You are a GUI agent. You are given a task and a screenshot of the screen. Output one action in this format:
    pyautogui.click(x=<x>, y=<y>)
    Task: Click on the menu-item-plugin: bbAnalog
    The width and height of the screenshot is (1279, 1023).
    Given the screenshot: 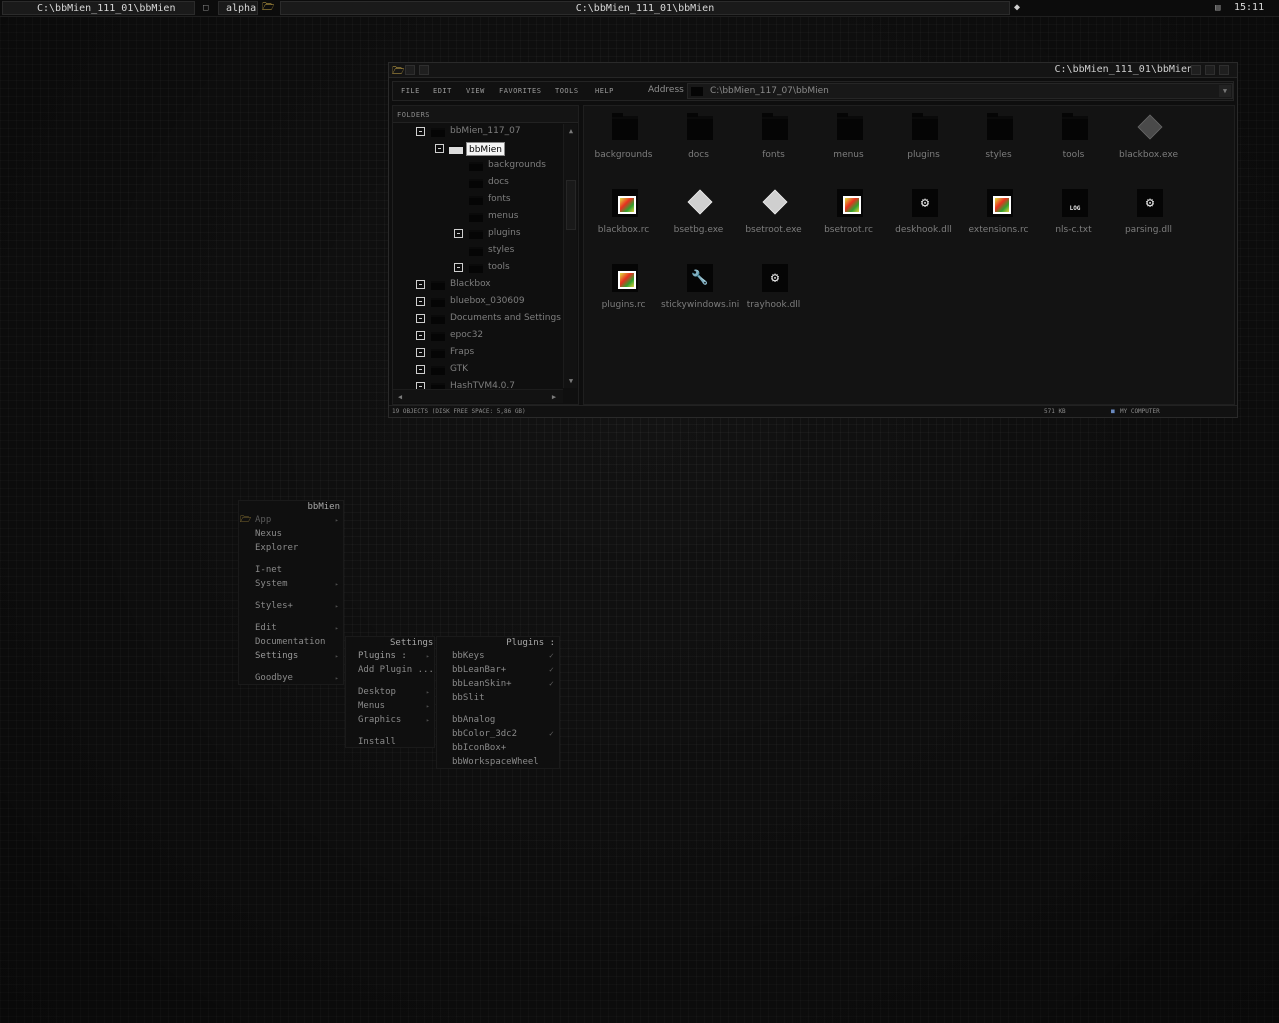 What is the action you would take?
    pyautogui.click(x=473, y=720)
    